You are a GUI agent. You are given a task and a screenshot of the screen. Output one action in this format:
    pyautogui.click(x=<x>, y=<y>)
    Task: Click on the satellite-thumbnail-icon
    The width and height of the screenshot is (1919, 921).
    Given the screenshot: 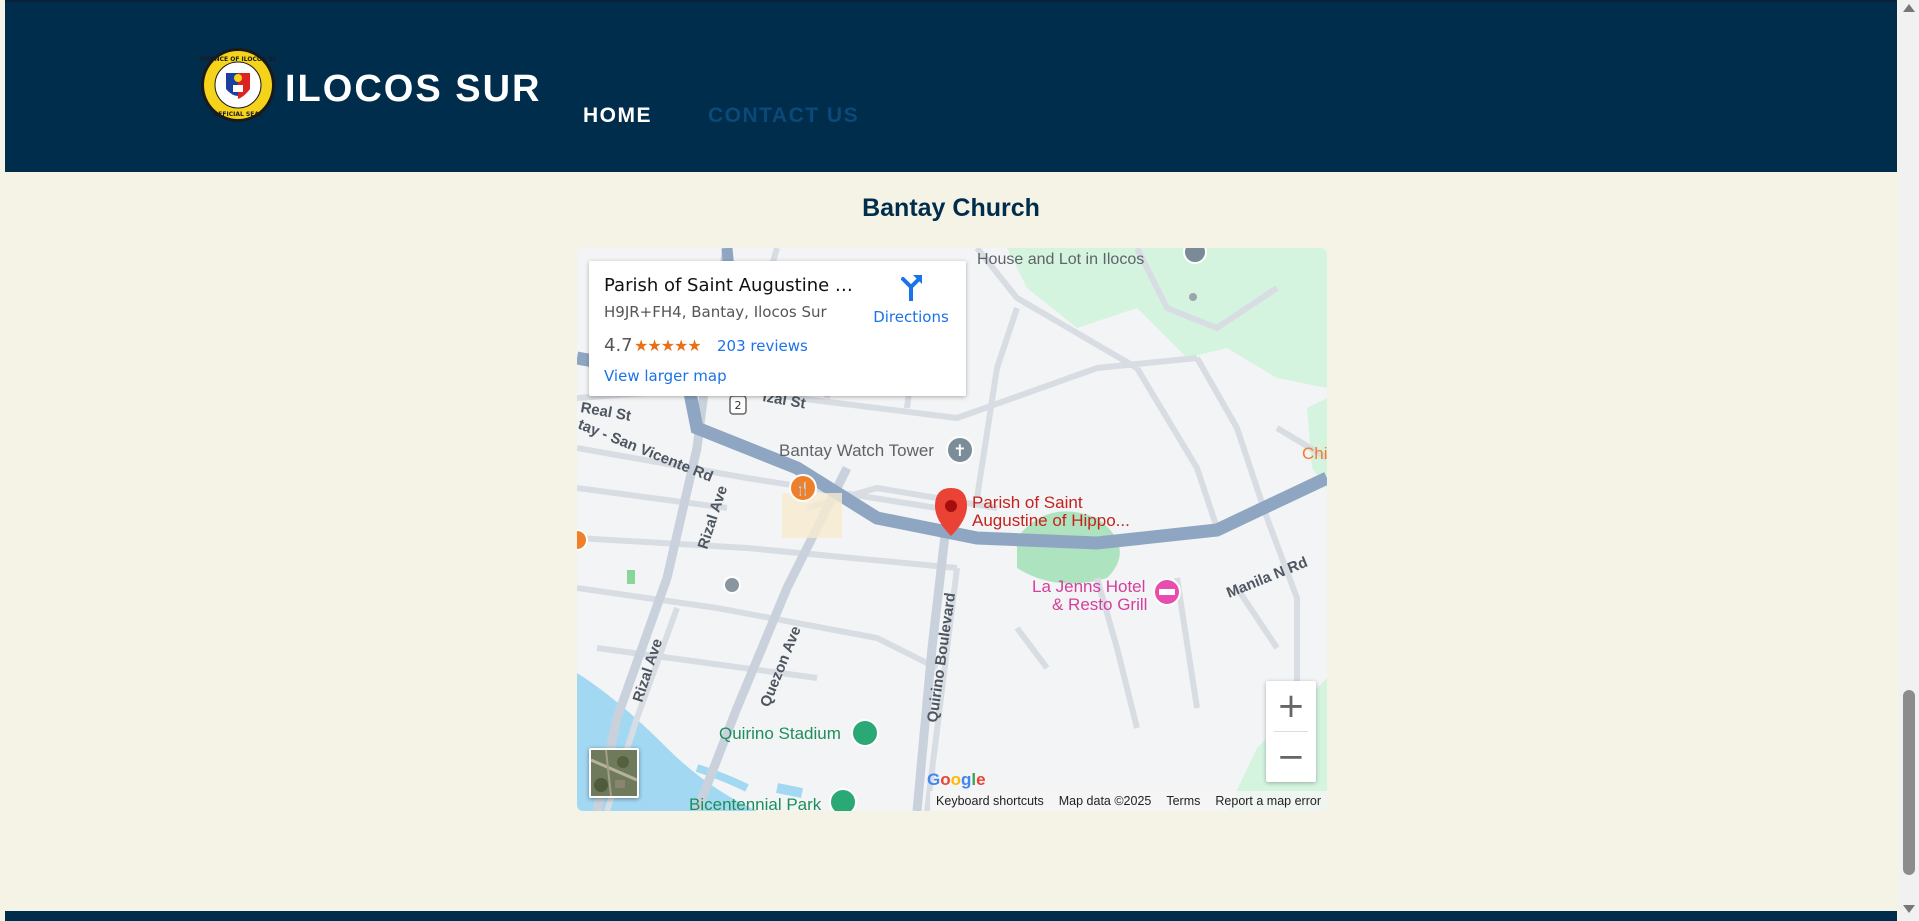 What is the action you would take?
    pyautogui.click(x=614, y=773)
    